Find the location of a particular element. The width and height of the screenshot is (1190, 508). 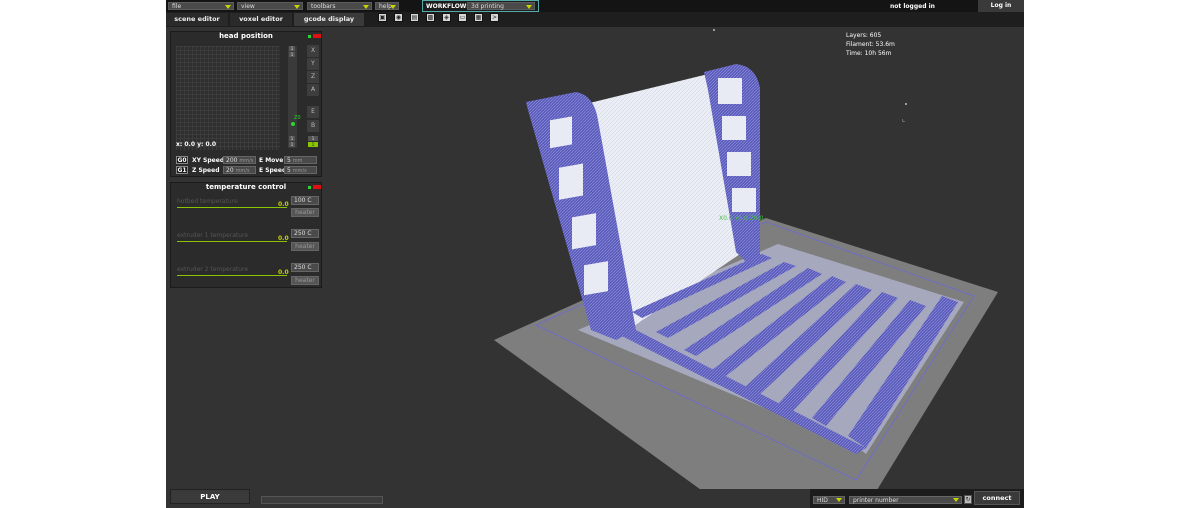

connect-button: connect is located at coordinates (997, 498).